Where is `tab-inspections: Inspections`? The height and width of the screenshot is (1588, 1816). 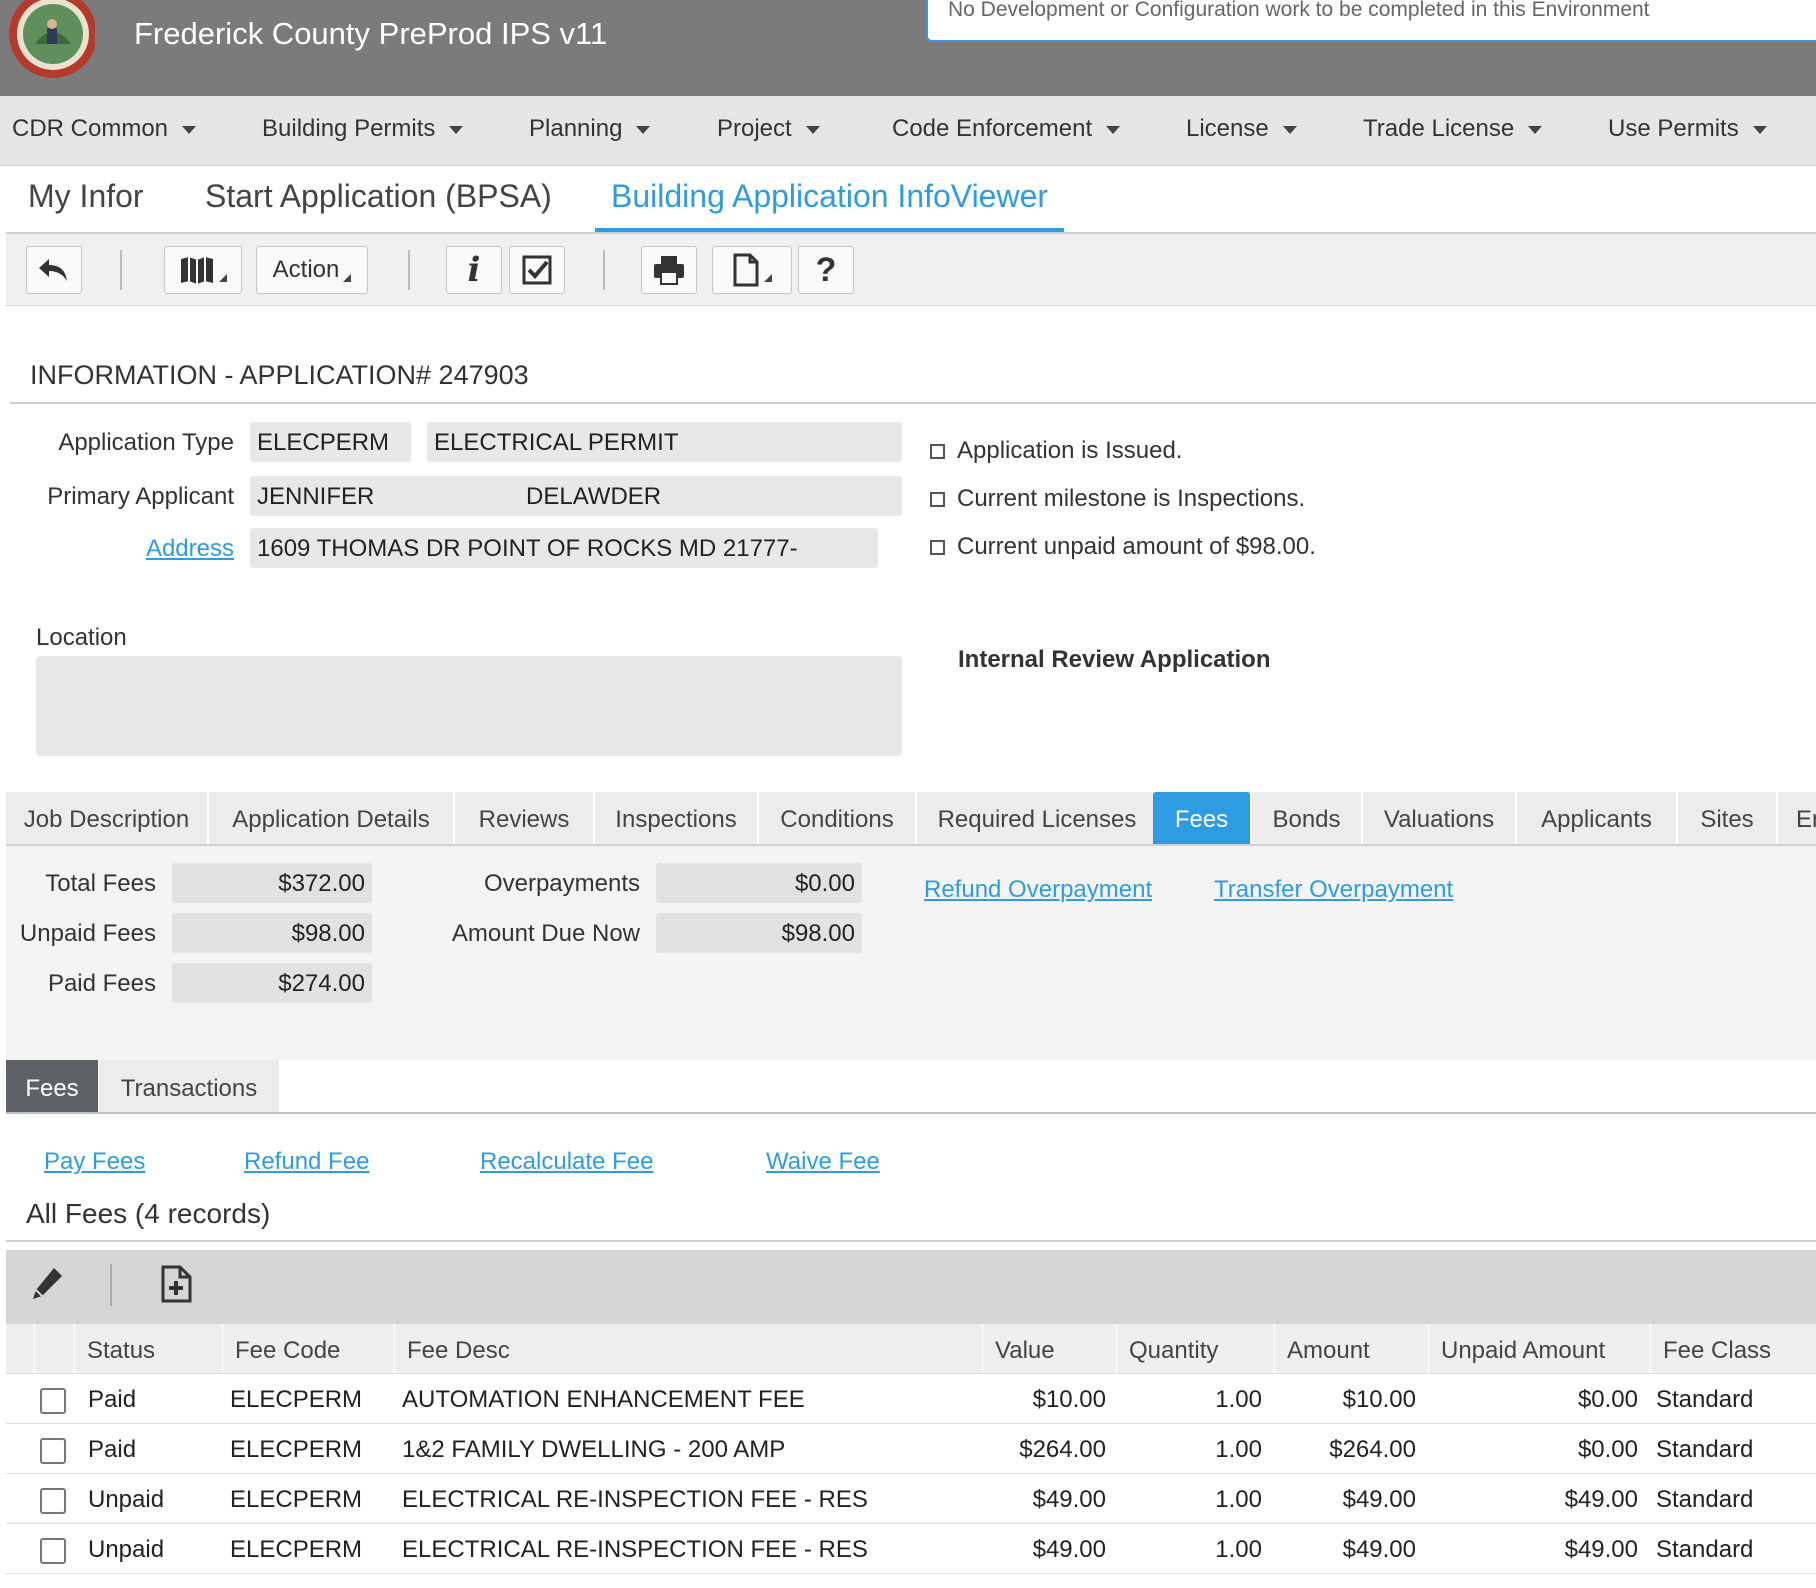
tab-inspections: Inspections is located at coordinates (676, 818).